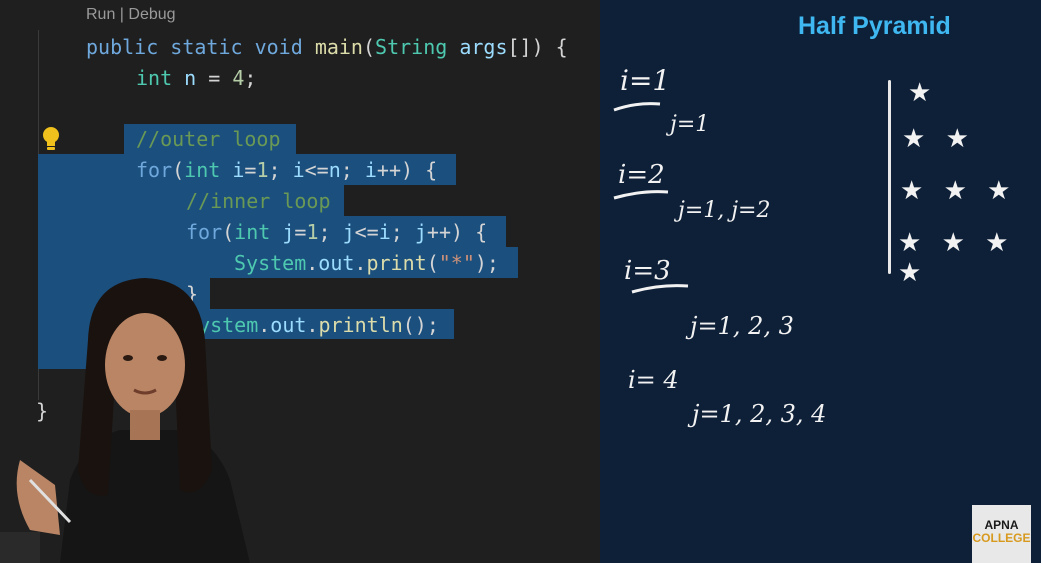 This screenshot has height=563, width=1041. Describe the element at coordinates (456, 263) in the screenshot. I see `string-literal: "*"` at that location.